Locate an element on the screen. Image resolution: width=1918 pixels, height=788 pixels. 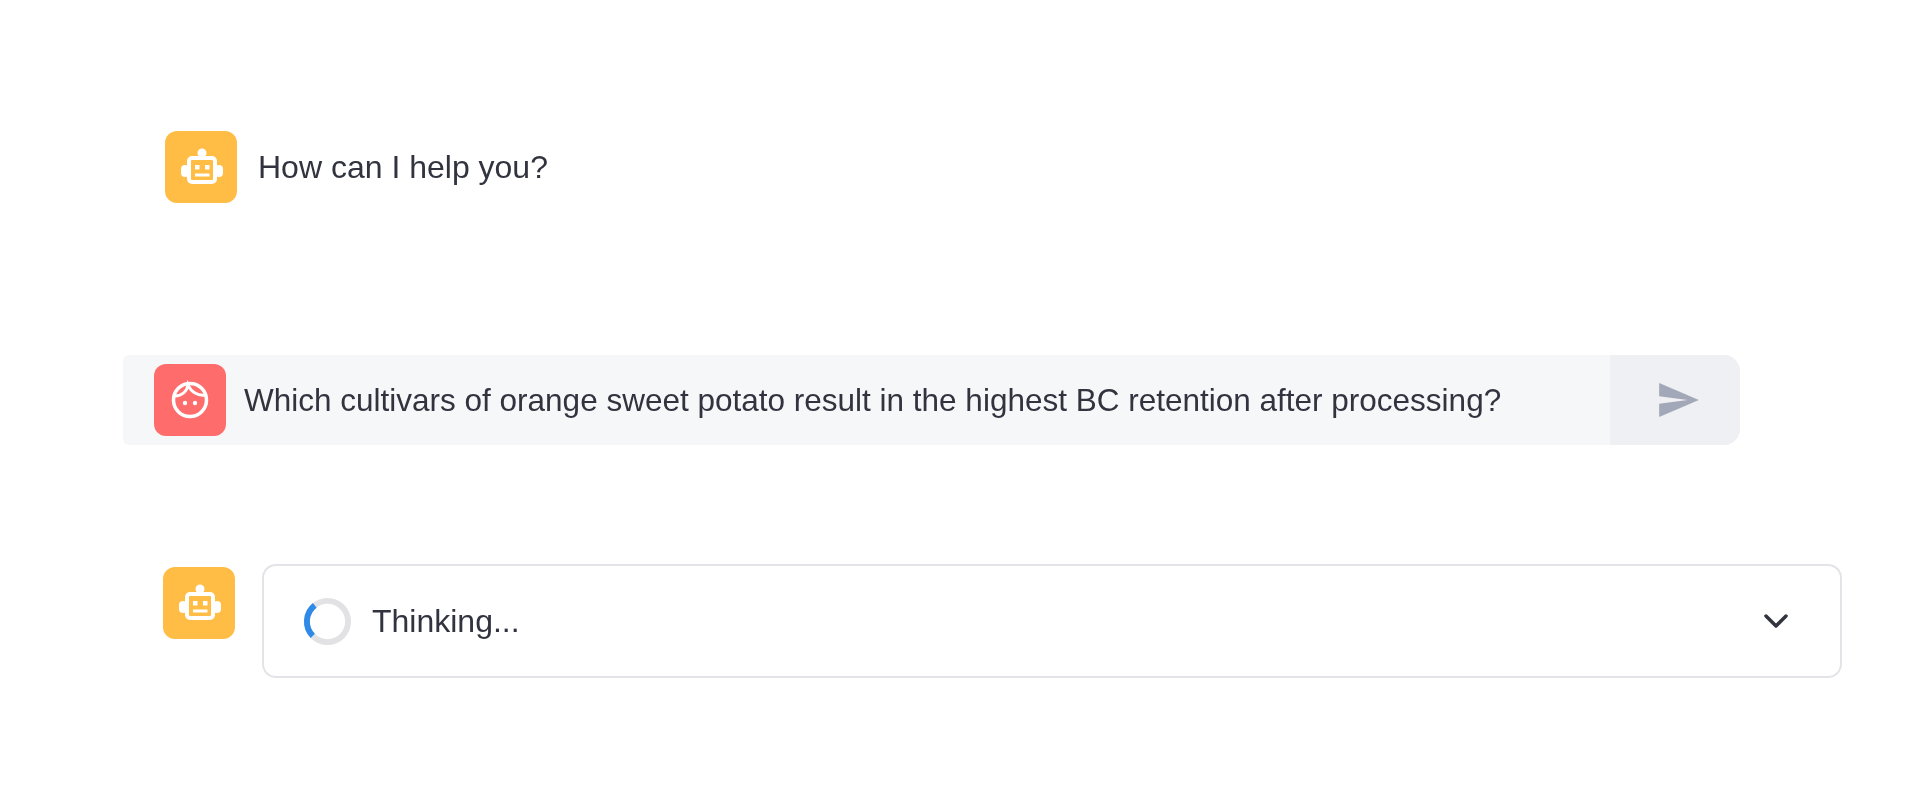
send-icon is located at coordinates (1679, 400).